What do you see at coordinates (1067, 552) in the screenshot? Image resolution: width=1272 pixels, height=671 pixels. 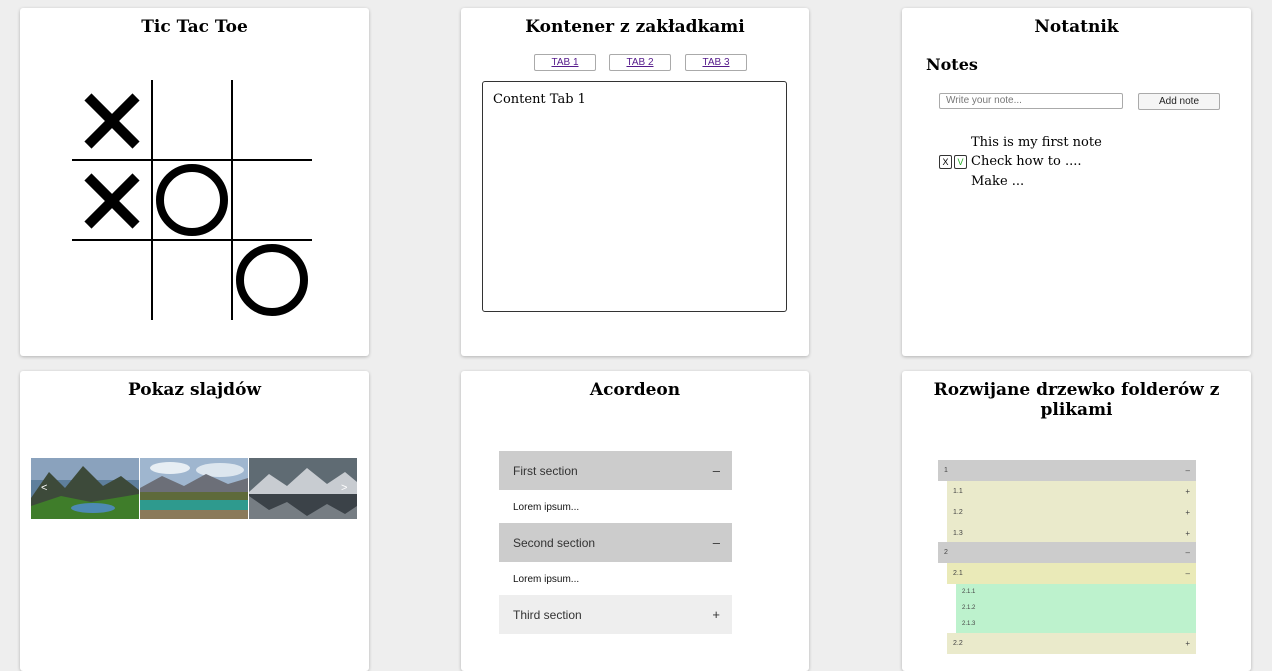 I see `tree-node: 2–` at bounding box center [1067, 552].